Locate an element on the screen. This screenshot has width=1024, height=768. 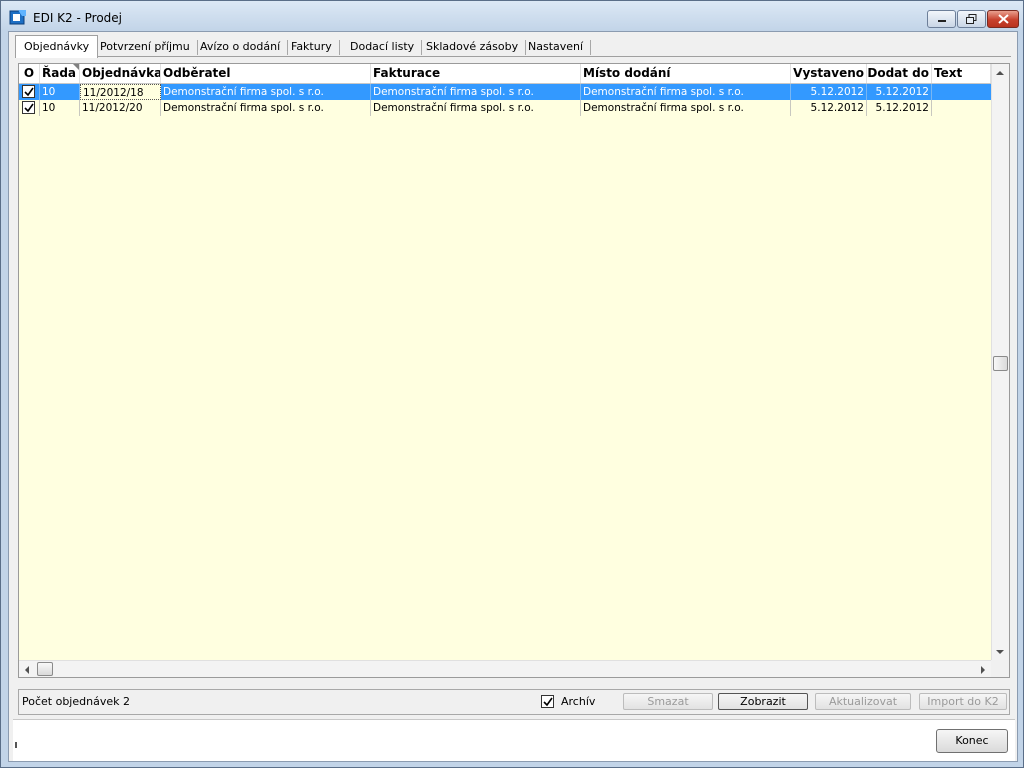
vertical-scrollbar is located at coordinates (1000, 362).